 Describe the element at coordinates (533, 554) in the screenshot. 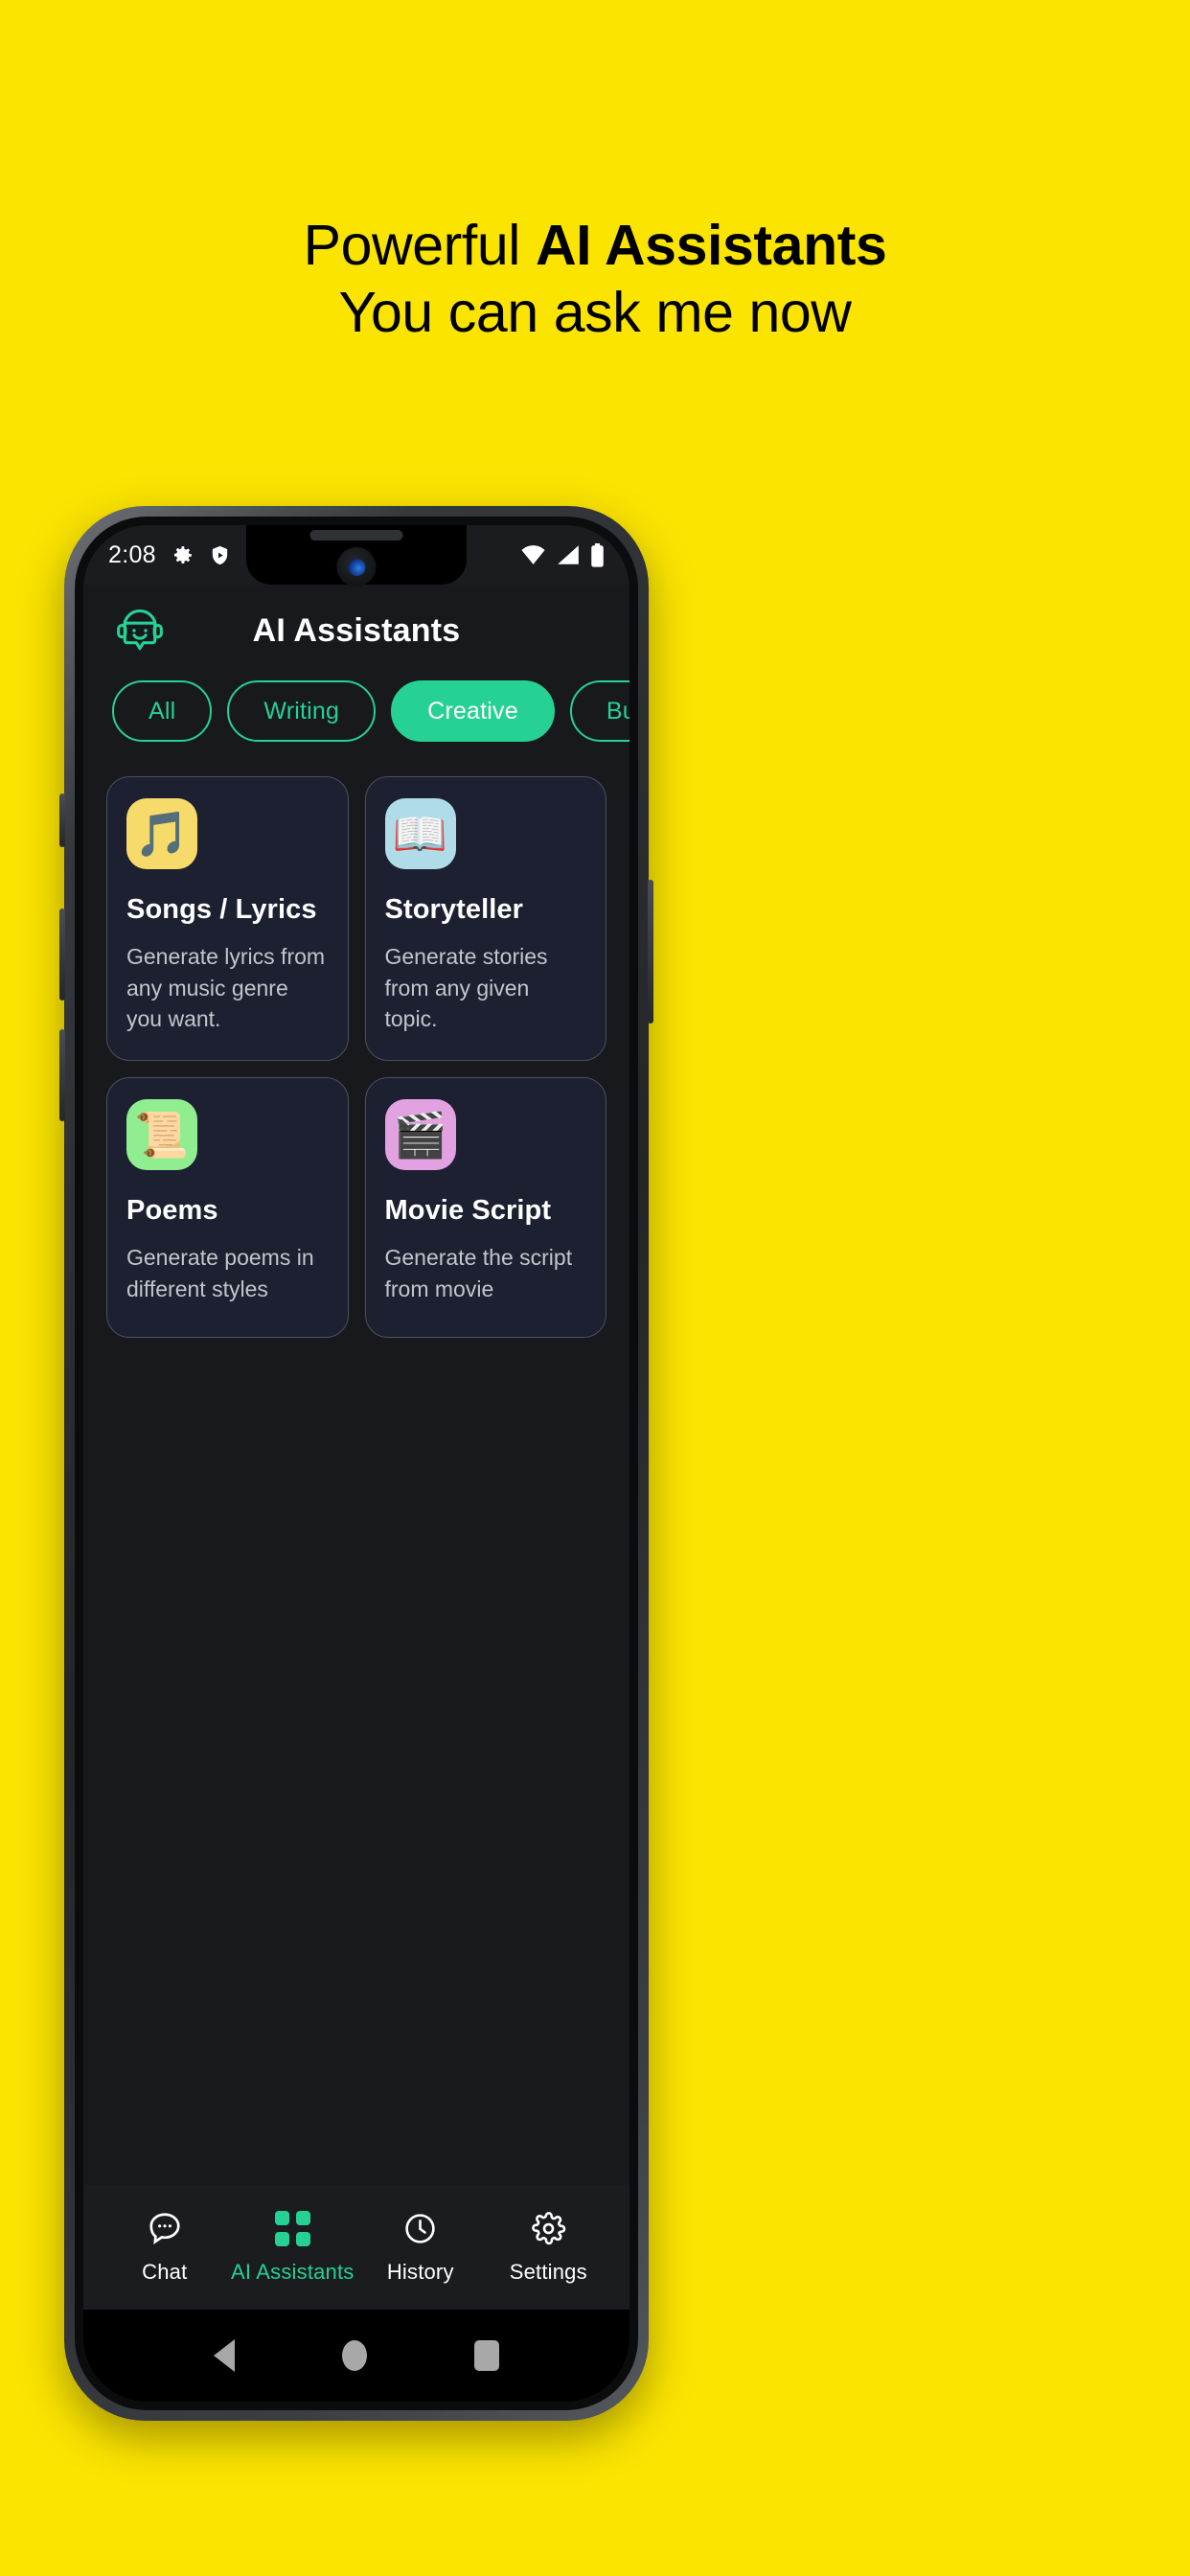

I see `wifi-icon` at that location.